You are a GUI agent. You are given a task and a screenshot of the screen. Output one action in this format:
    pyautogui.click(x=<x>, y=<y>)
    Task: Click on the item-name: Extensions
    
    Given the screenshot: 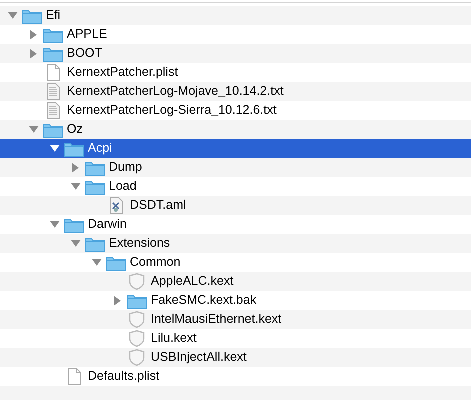 What is the action you would take?
    pyautogui.click(x=139, y=243)
    